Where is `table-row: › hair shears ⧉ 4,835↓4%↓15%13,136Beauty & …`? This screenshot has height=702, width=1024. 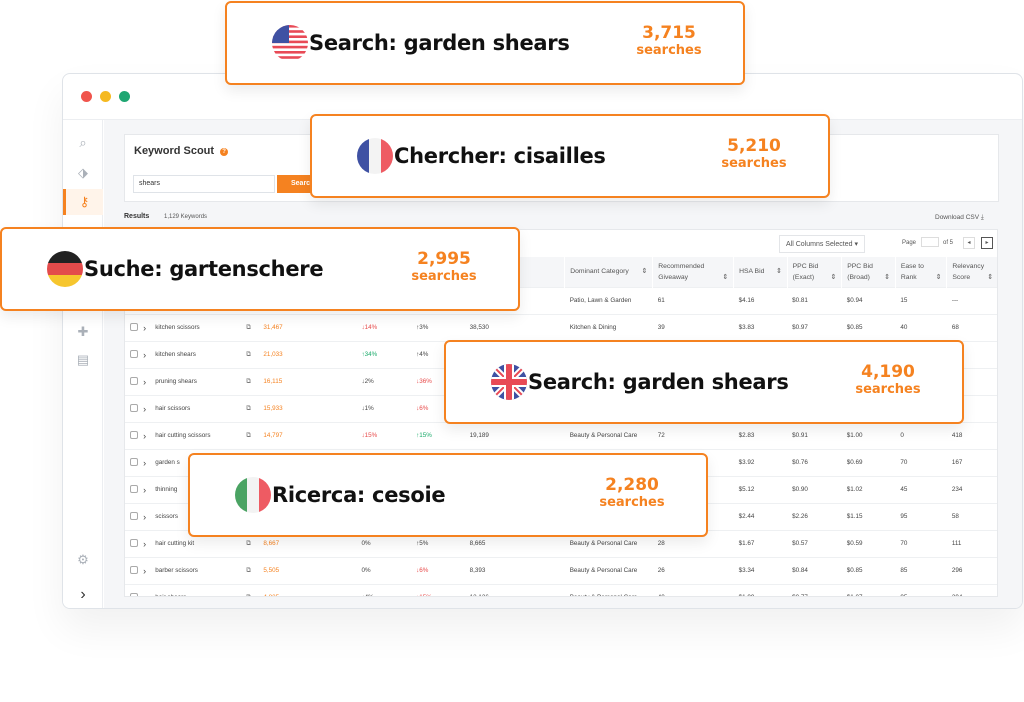
table-row: › hair shears ⧉ 4,835↓4%↓15%13,136Beauty & … is located at coordinates (561, 589).